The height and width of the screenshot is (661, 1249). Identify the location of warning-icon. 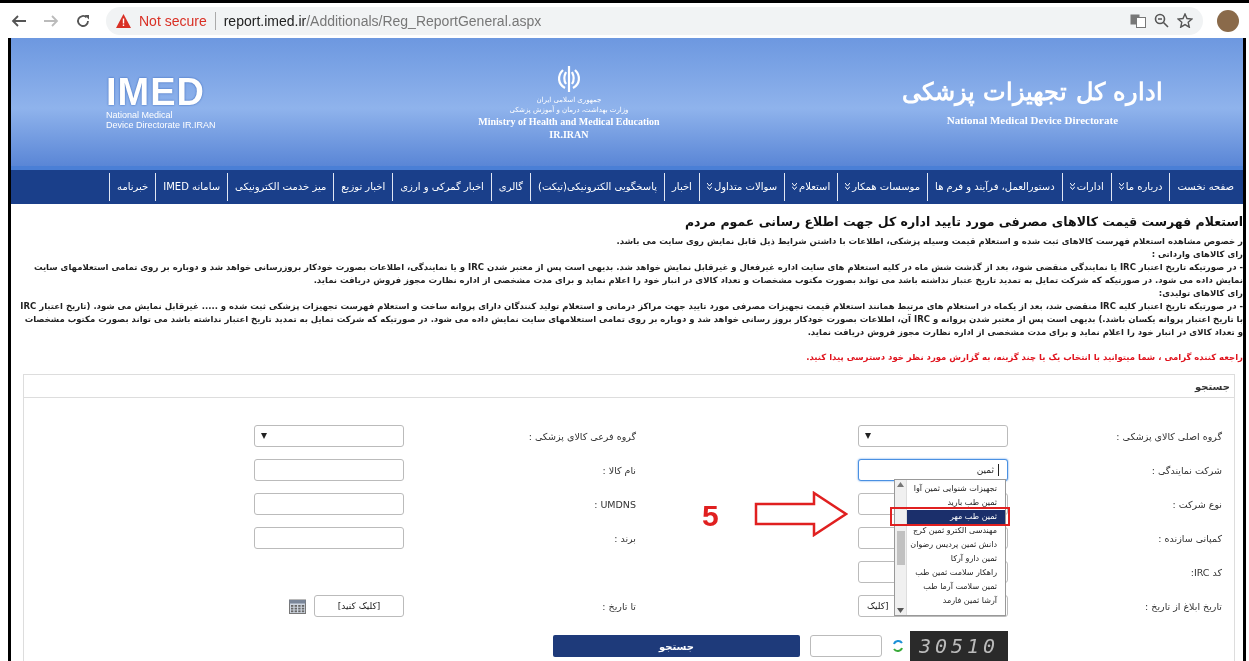
(123, 20).